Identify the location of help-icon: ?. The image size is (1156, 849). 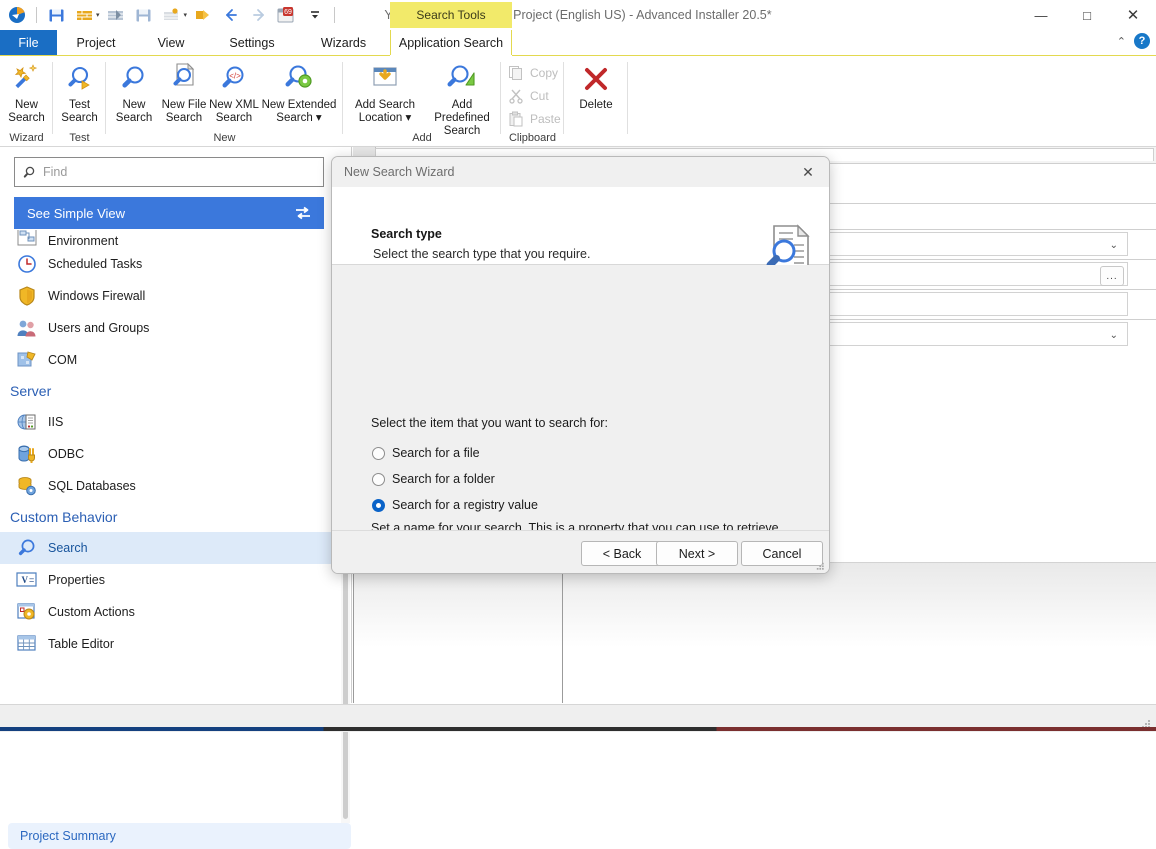
(1142, 41).